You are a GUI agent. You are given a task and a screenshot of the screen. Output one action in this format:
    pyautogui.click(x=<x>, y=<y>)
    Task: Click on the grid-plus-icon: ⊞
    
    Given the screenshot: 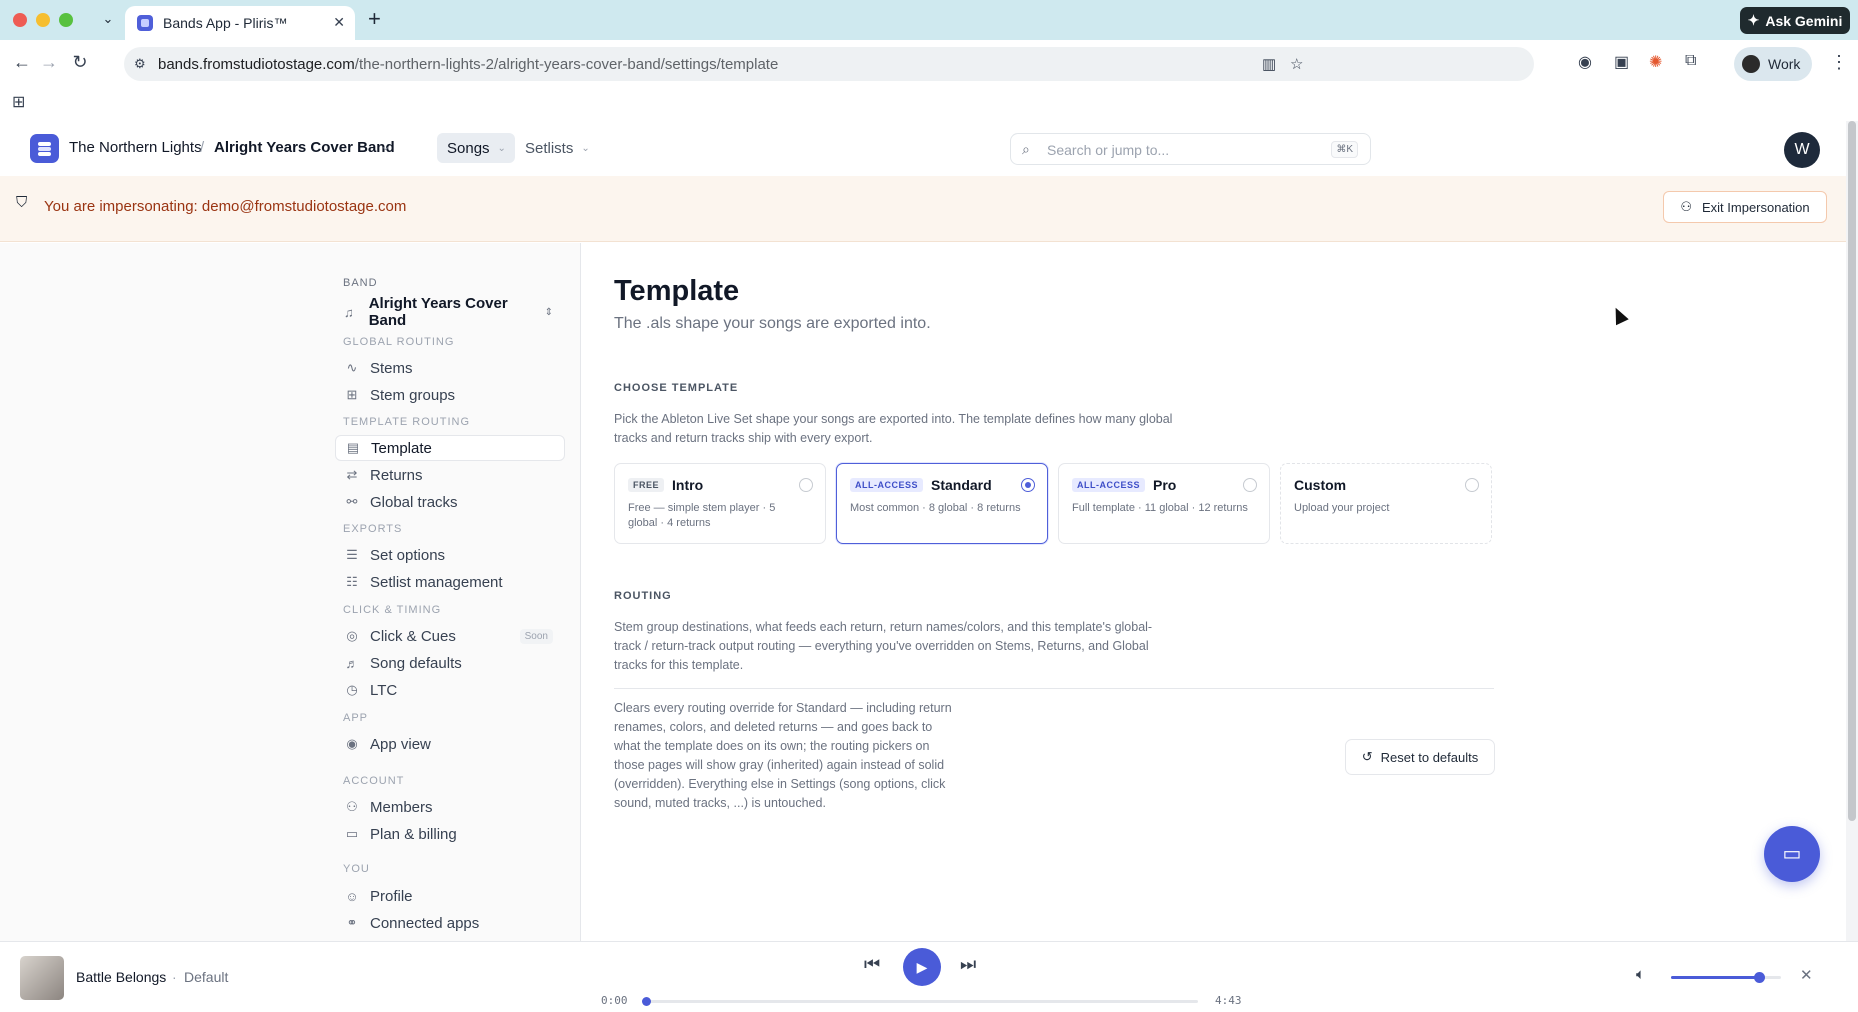 What is the action you would take?
    pyautogui.click(x=352, y=394)
    